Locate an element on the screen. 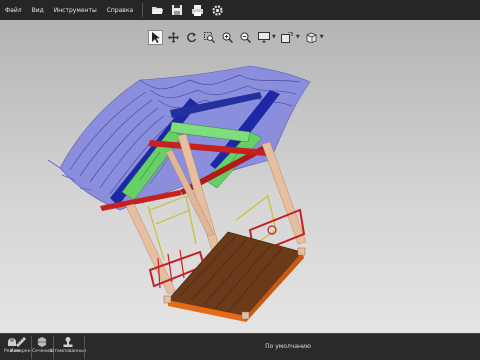 This screenshot has height=360, width=480. settings-button is located at coordinates (217, 10).